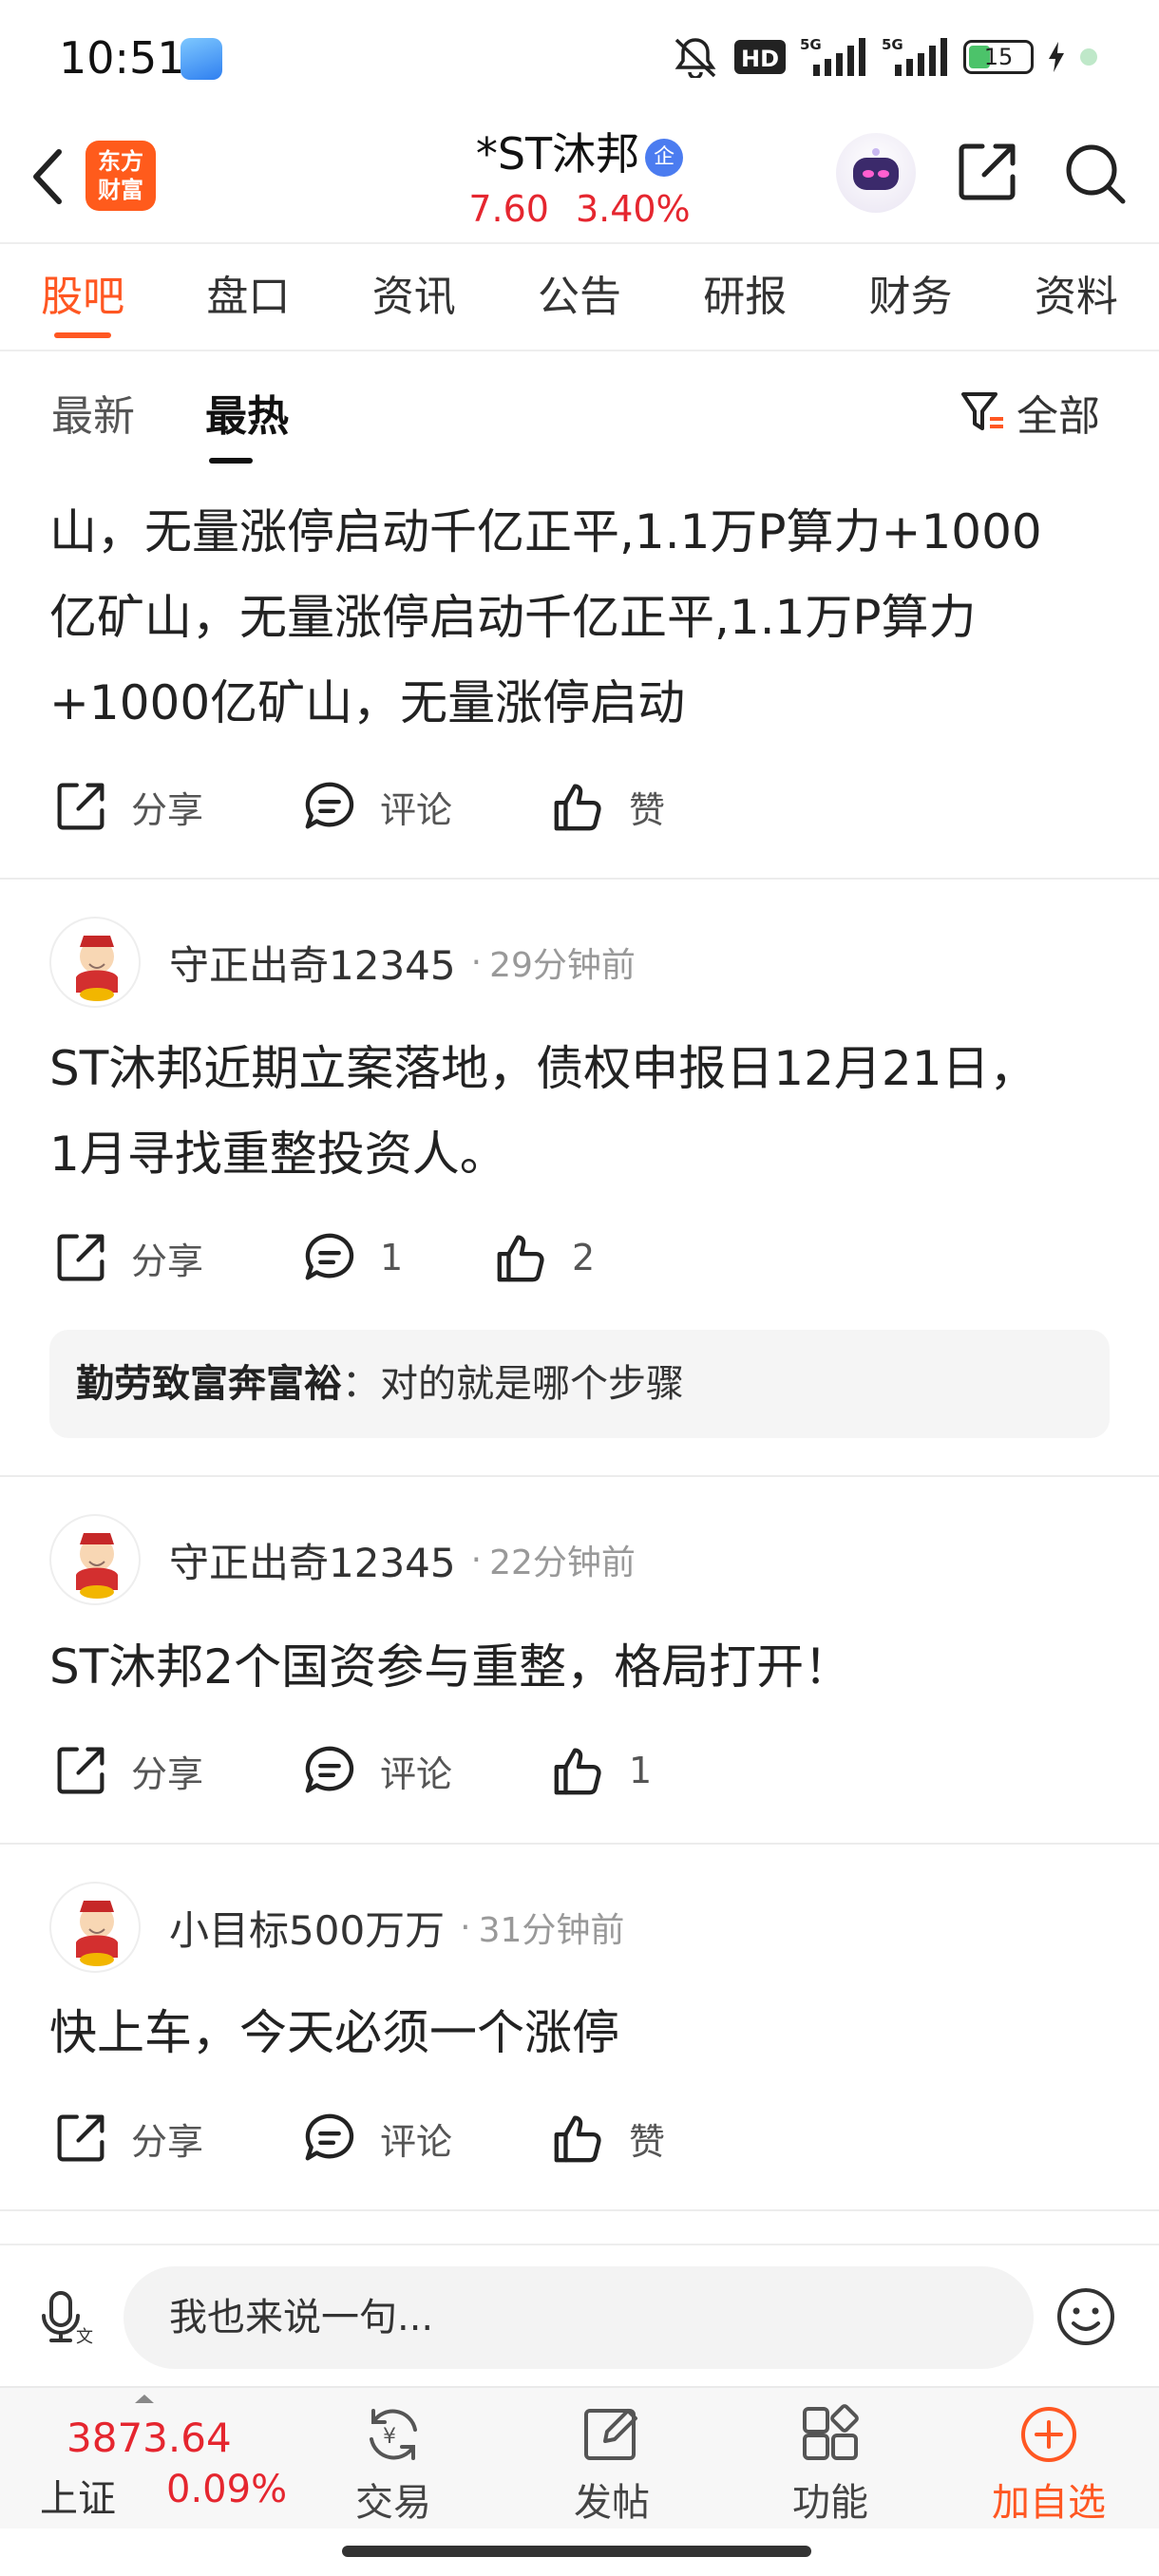 The height and width of the screenshot is (2576, 1159). What do you see at coordinates (66, 2317) in the screenshot?
I see `voice-input-button: 文` at bounding box center [66, 2317].